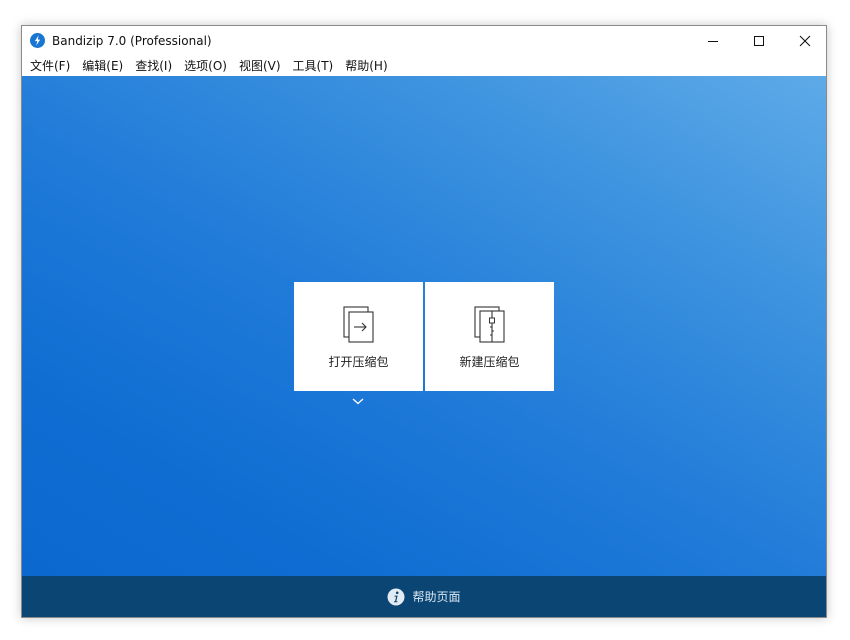 The width and height of the screenshot is (850, 640). Describe the element at coordinates (424, 41) in the screenshot. I see `title-bar: Bandizip 7.0 (Professional)` at that location.